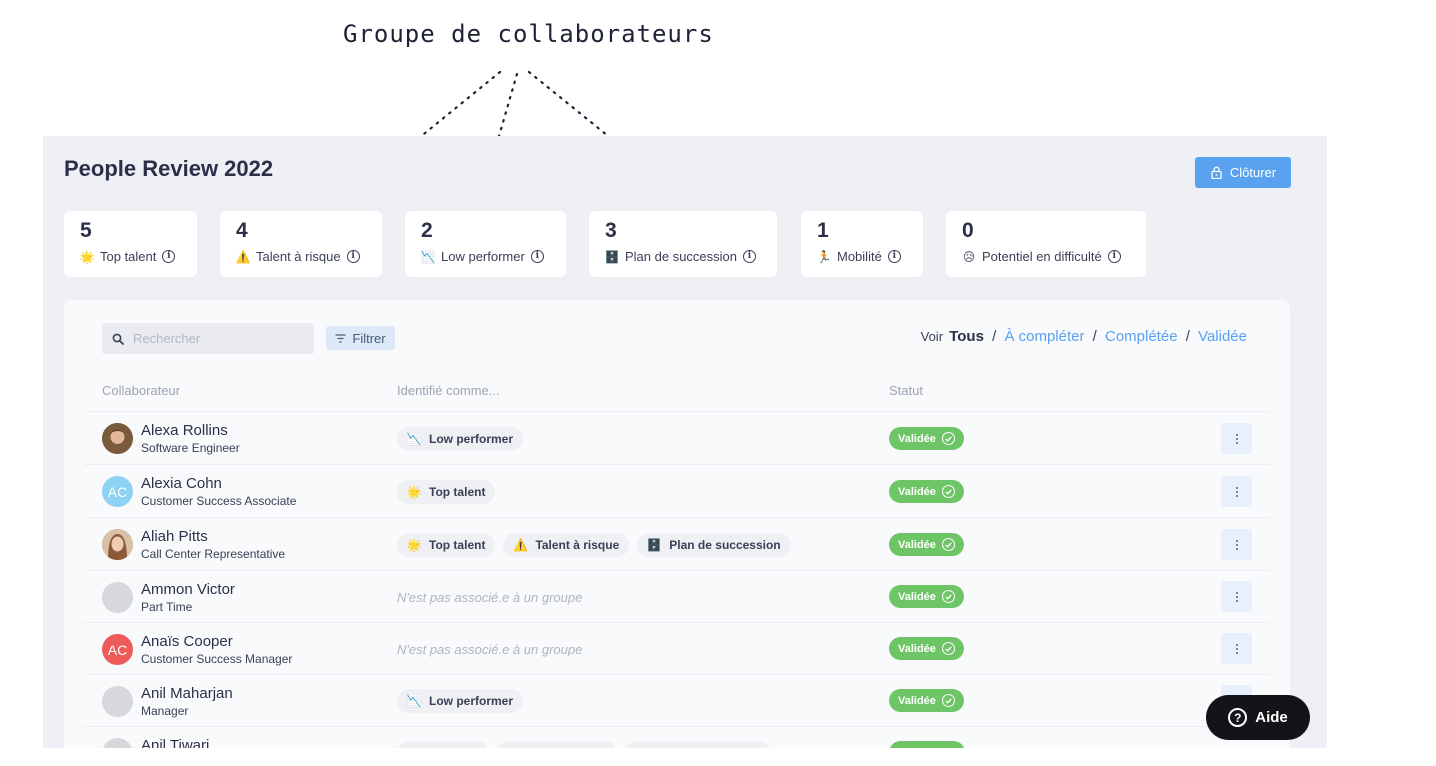 The height and width of the screenshot is (766, 1436). What do you see at coordinates (1044, 336) in the screenshot?
I see `view-to-complete-link: À compléter` at bounding box center [1044, 336].